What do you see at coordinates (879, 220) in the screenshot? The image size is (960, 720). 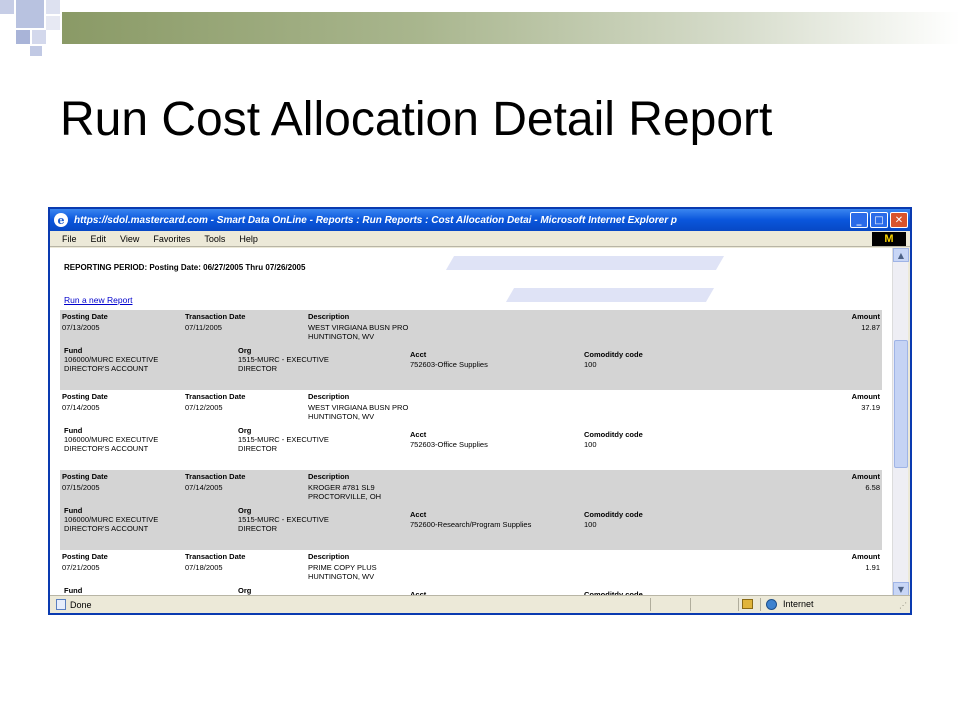 I see `maximize-button: □` at bounding box center [879, 220].